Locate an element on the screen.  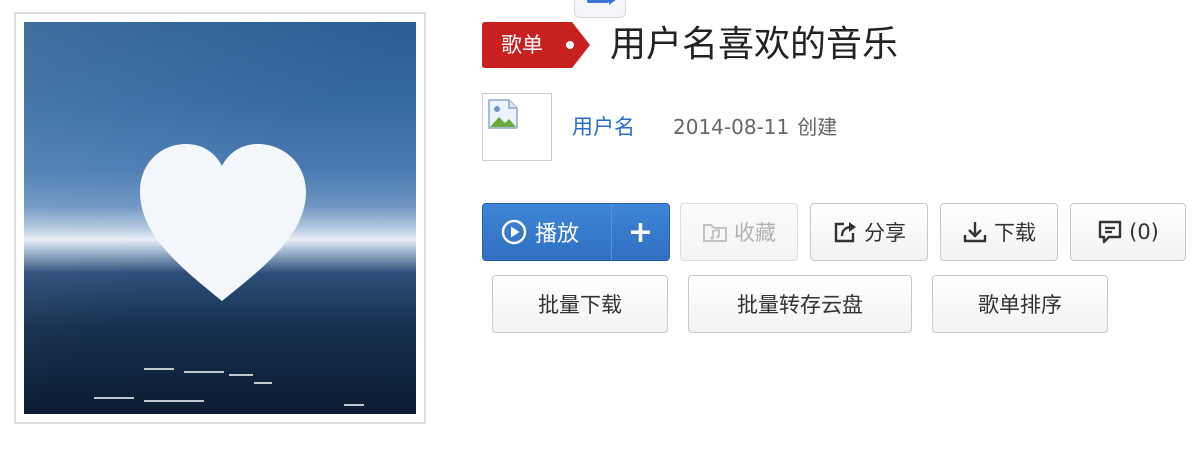
creator-name-link: 用户名 is located at coordinates (603, 127).